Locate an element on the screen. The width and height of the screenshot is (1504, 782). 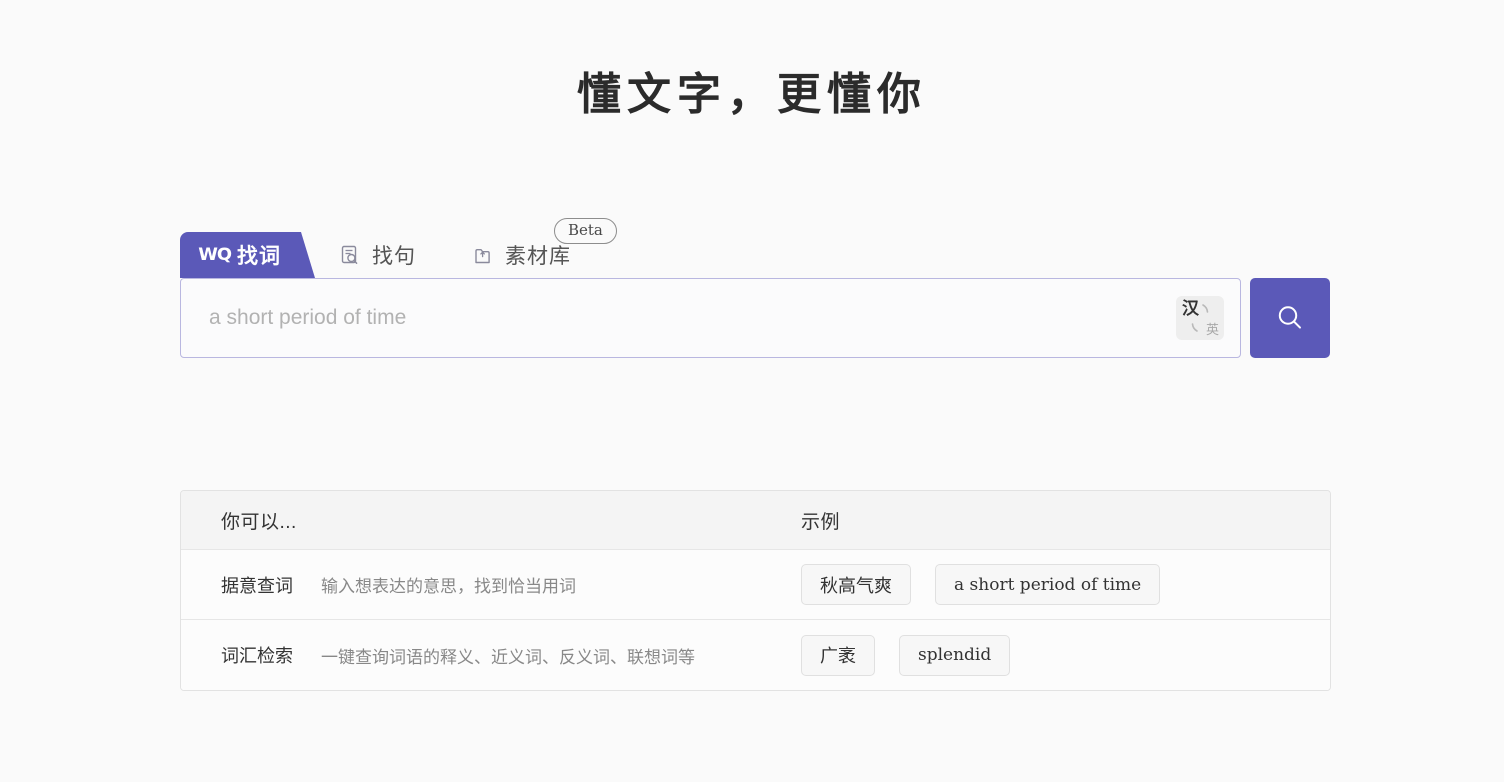
tab-find-word-label: 找词 is located at coordinates (259, 256).